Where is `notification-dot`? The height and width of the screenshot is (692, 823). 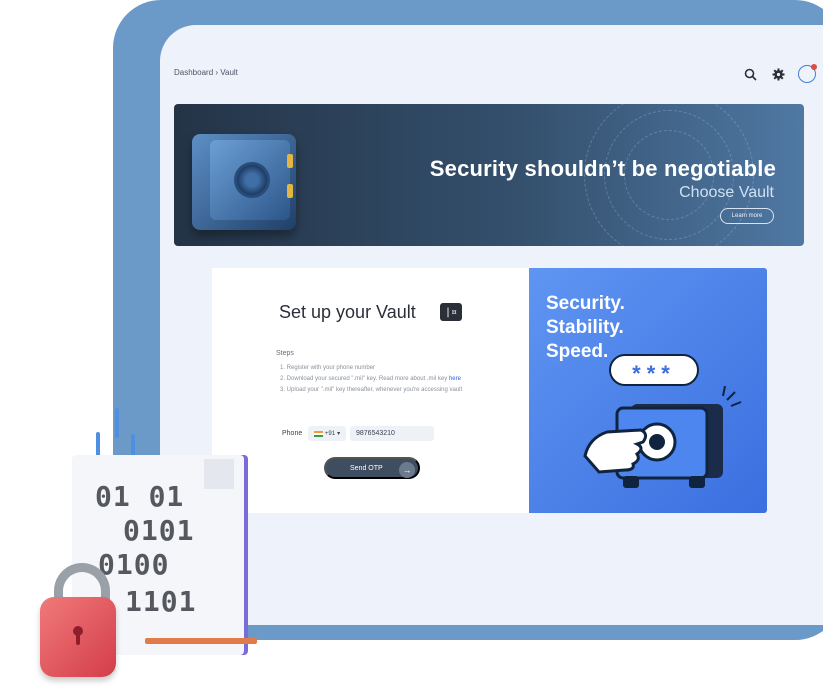 notification-dot is located at coordinates (814, 67).